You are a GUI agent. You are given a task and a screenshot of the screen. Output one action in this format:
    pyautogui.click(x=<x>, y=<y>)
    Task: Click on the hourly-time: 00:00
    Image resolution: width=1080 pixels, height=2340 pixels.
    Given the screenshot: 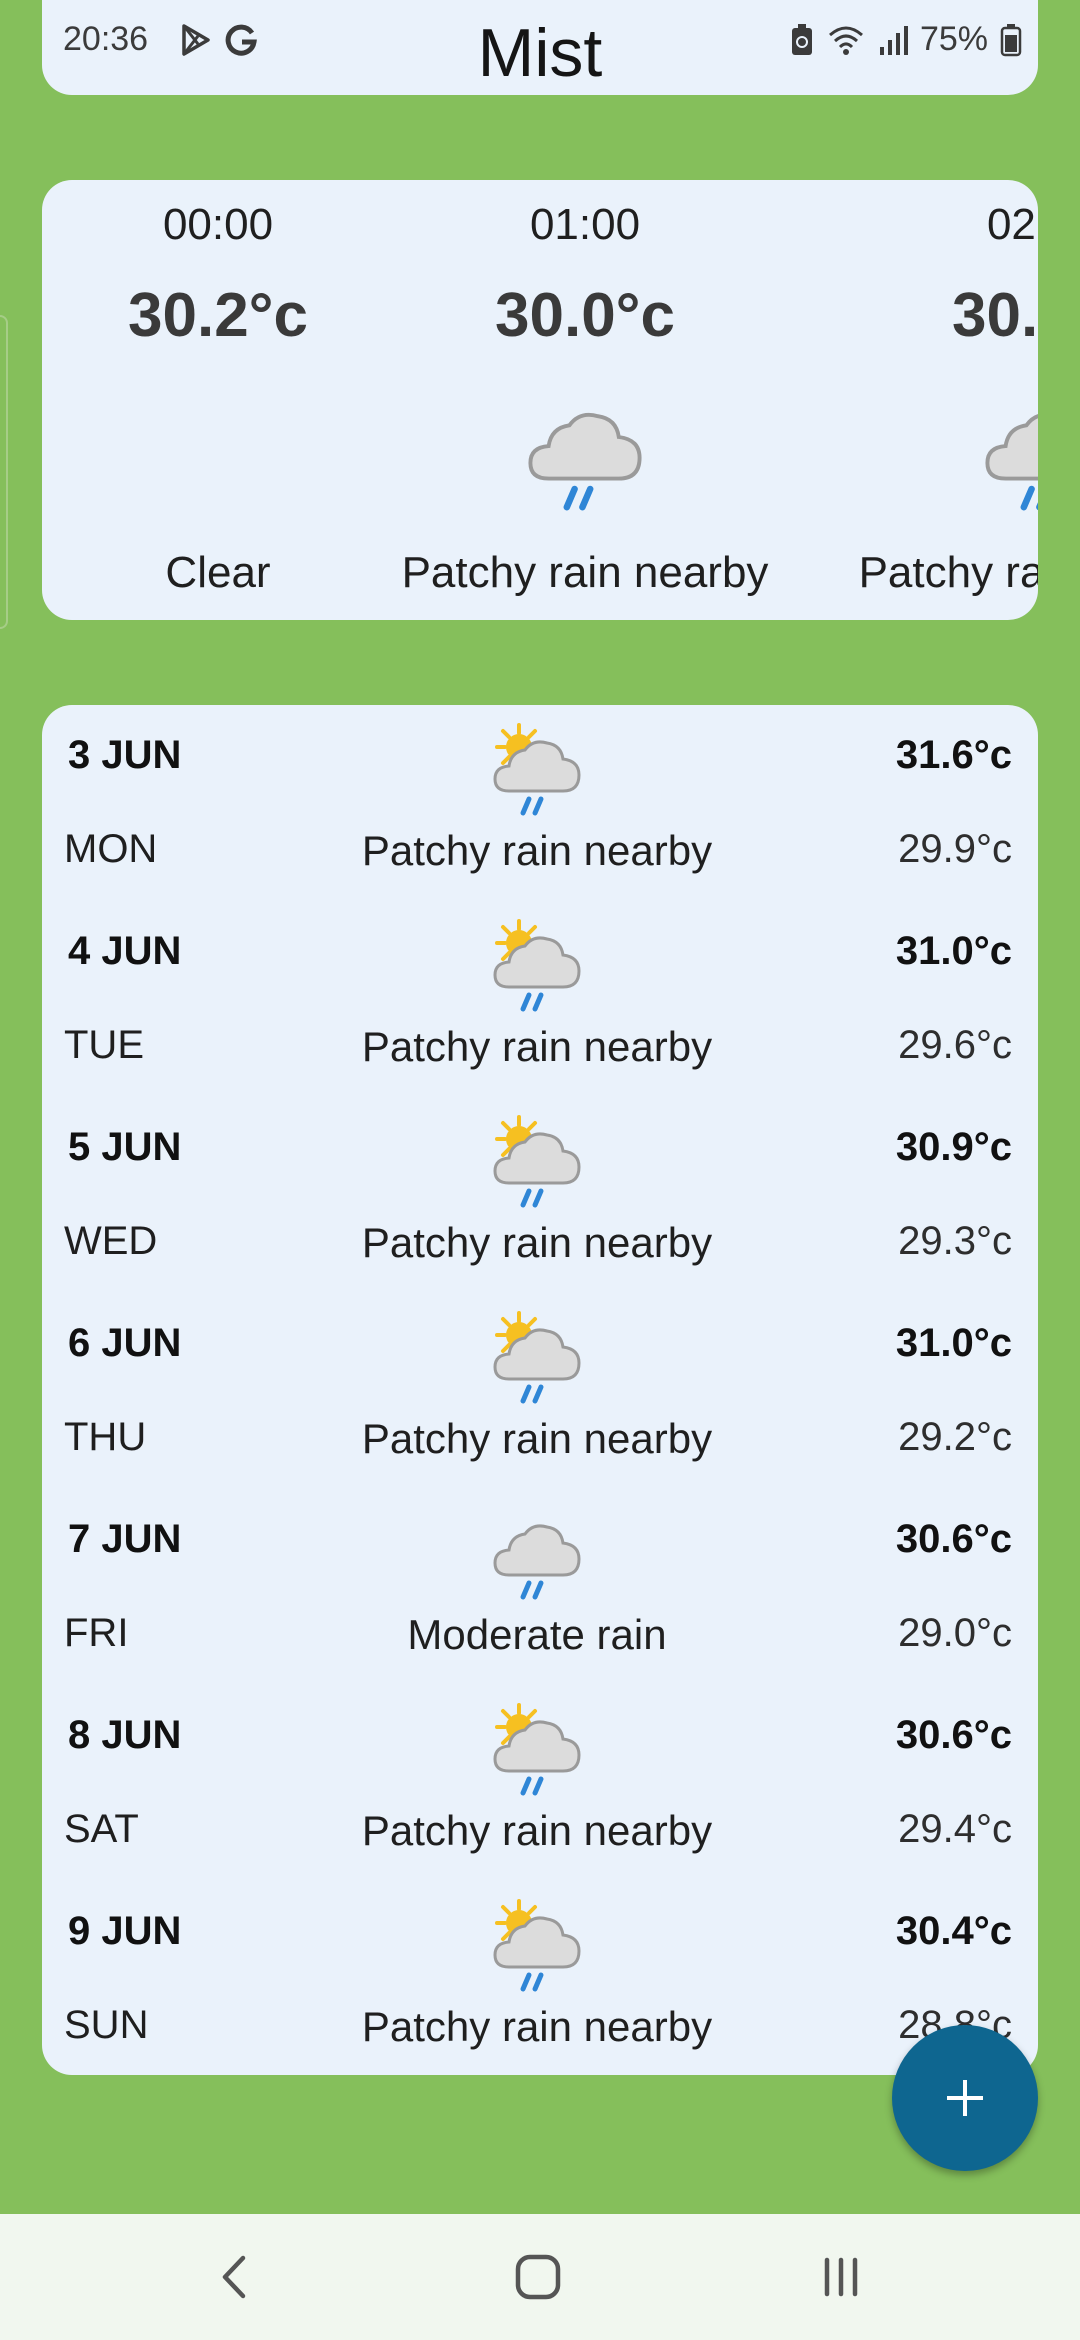 What is the action you would take?
    pyautogui.click(x=218, y=224)
    